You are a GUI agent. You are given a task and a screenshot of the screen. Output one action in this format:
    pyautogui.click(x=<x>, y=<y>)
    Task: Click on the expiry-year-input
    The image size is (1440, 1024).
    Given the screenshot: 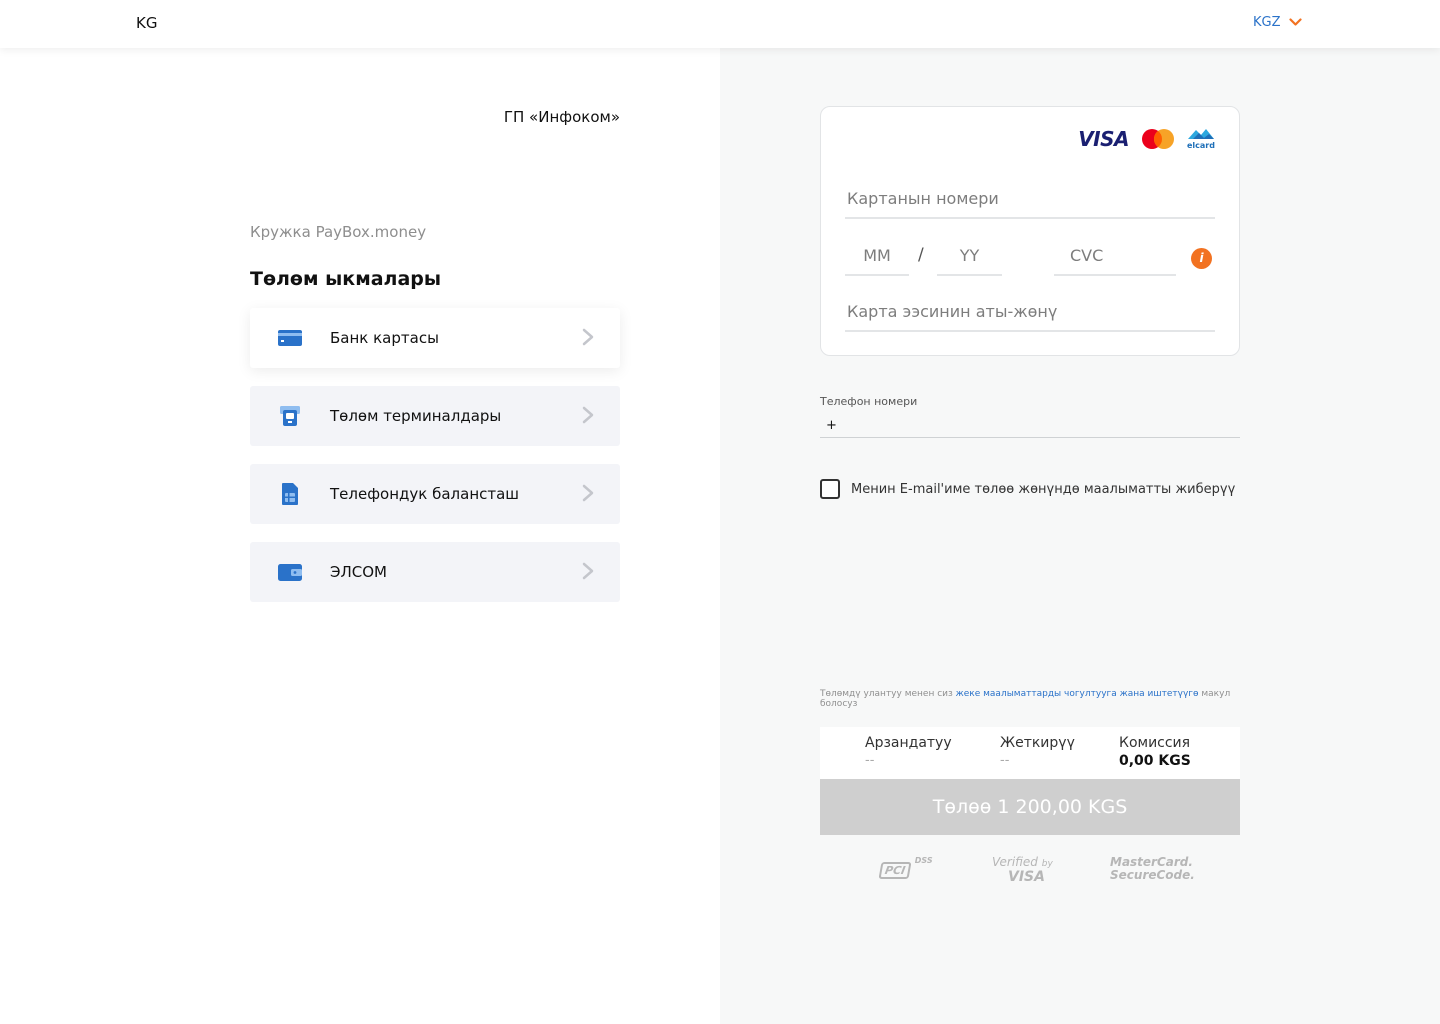 What is the action you would take?
    pyautogui.click(x=969, y=260)
    